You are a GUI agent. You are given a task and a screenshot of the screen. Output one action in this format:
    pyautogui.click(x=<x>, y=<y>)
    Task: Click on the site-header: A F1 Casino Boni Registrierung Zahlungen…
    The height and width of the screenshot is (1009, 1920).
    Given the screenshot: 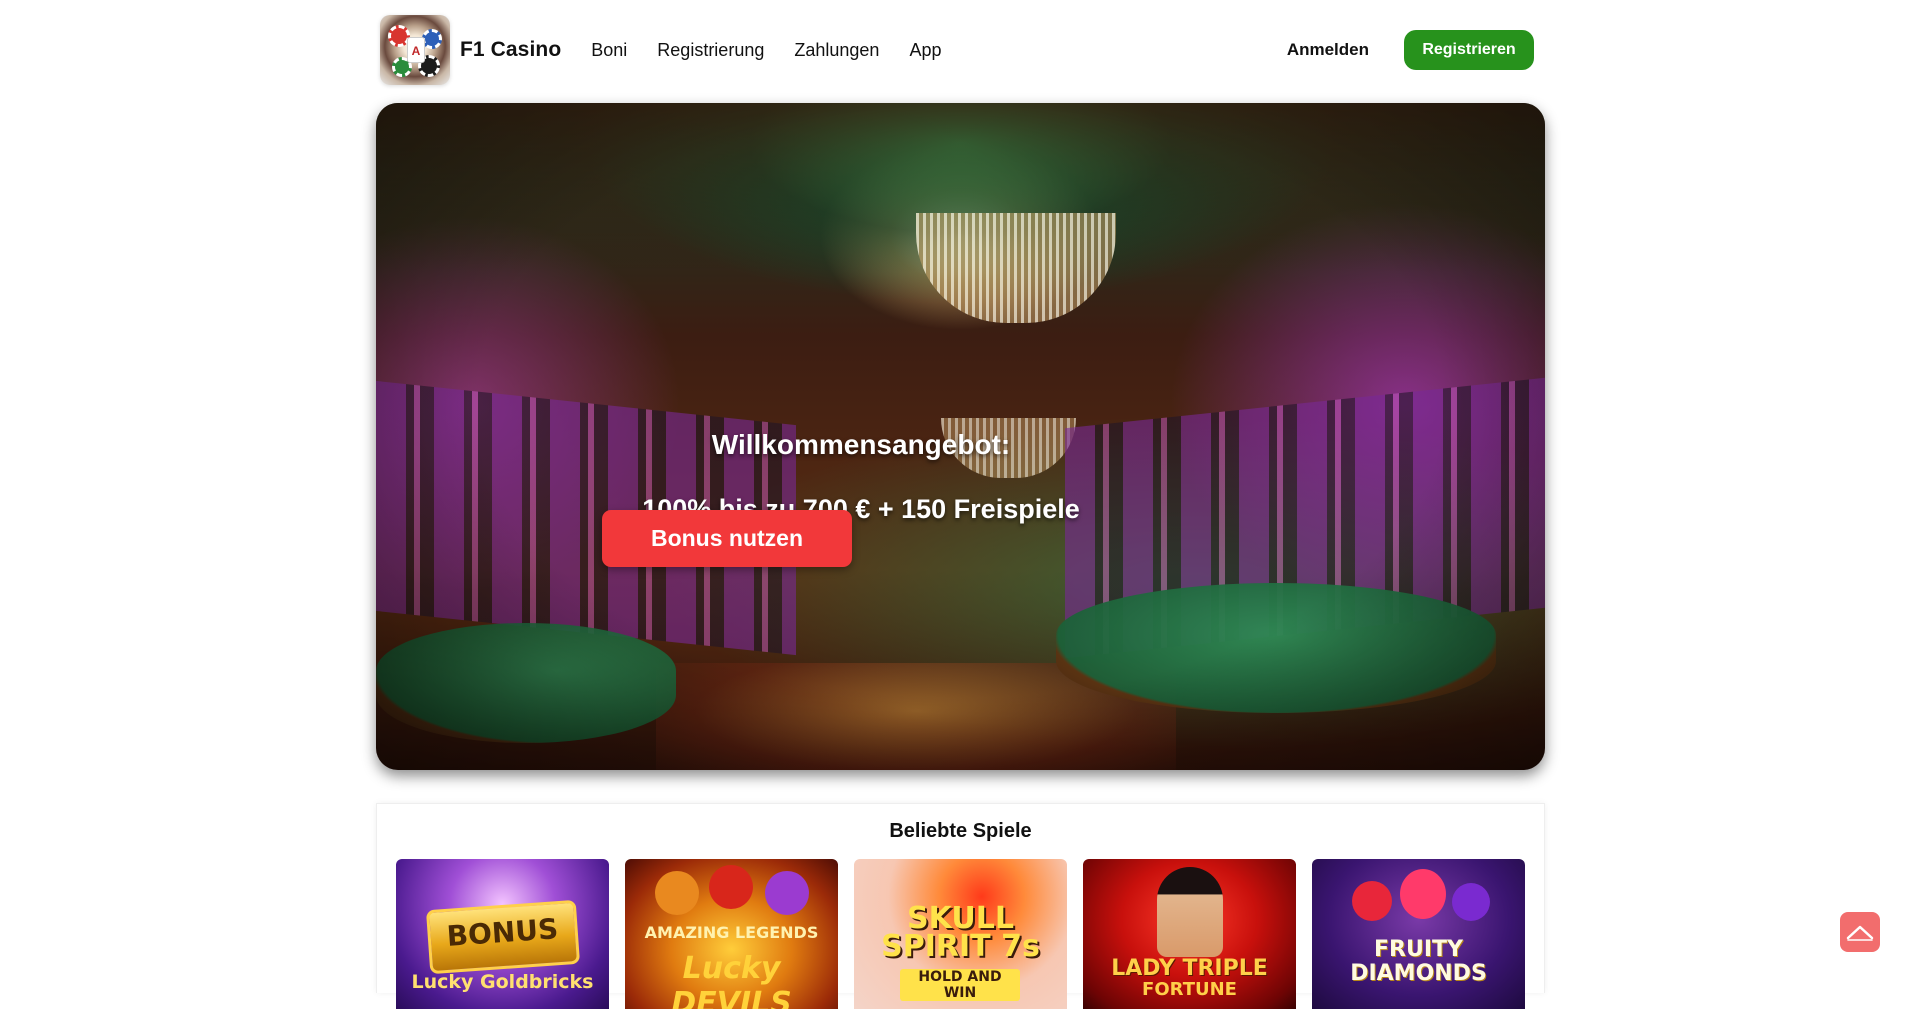 What is the action you would take?
    pyautogui.click(x=958, y=50)
    